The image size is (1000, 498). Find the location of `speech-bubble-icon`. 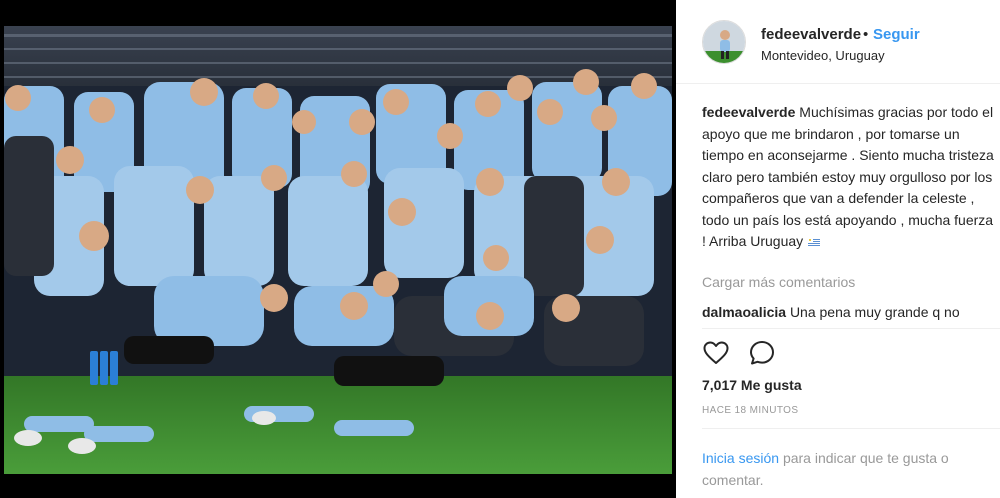

speech-bubble-icon is located at coordinates (762, 353).